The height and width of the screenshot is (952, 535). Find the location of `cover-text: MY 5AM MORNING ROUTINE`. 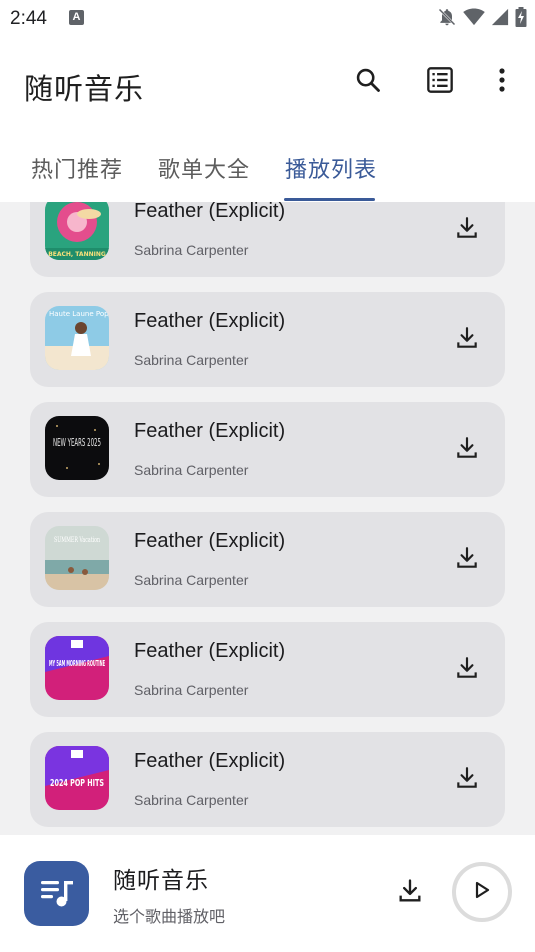

cover-text: MY 5AM MORNING ROUTINE is located at coordinates (77, 663).